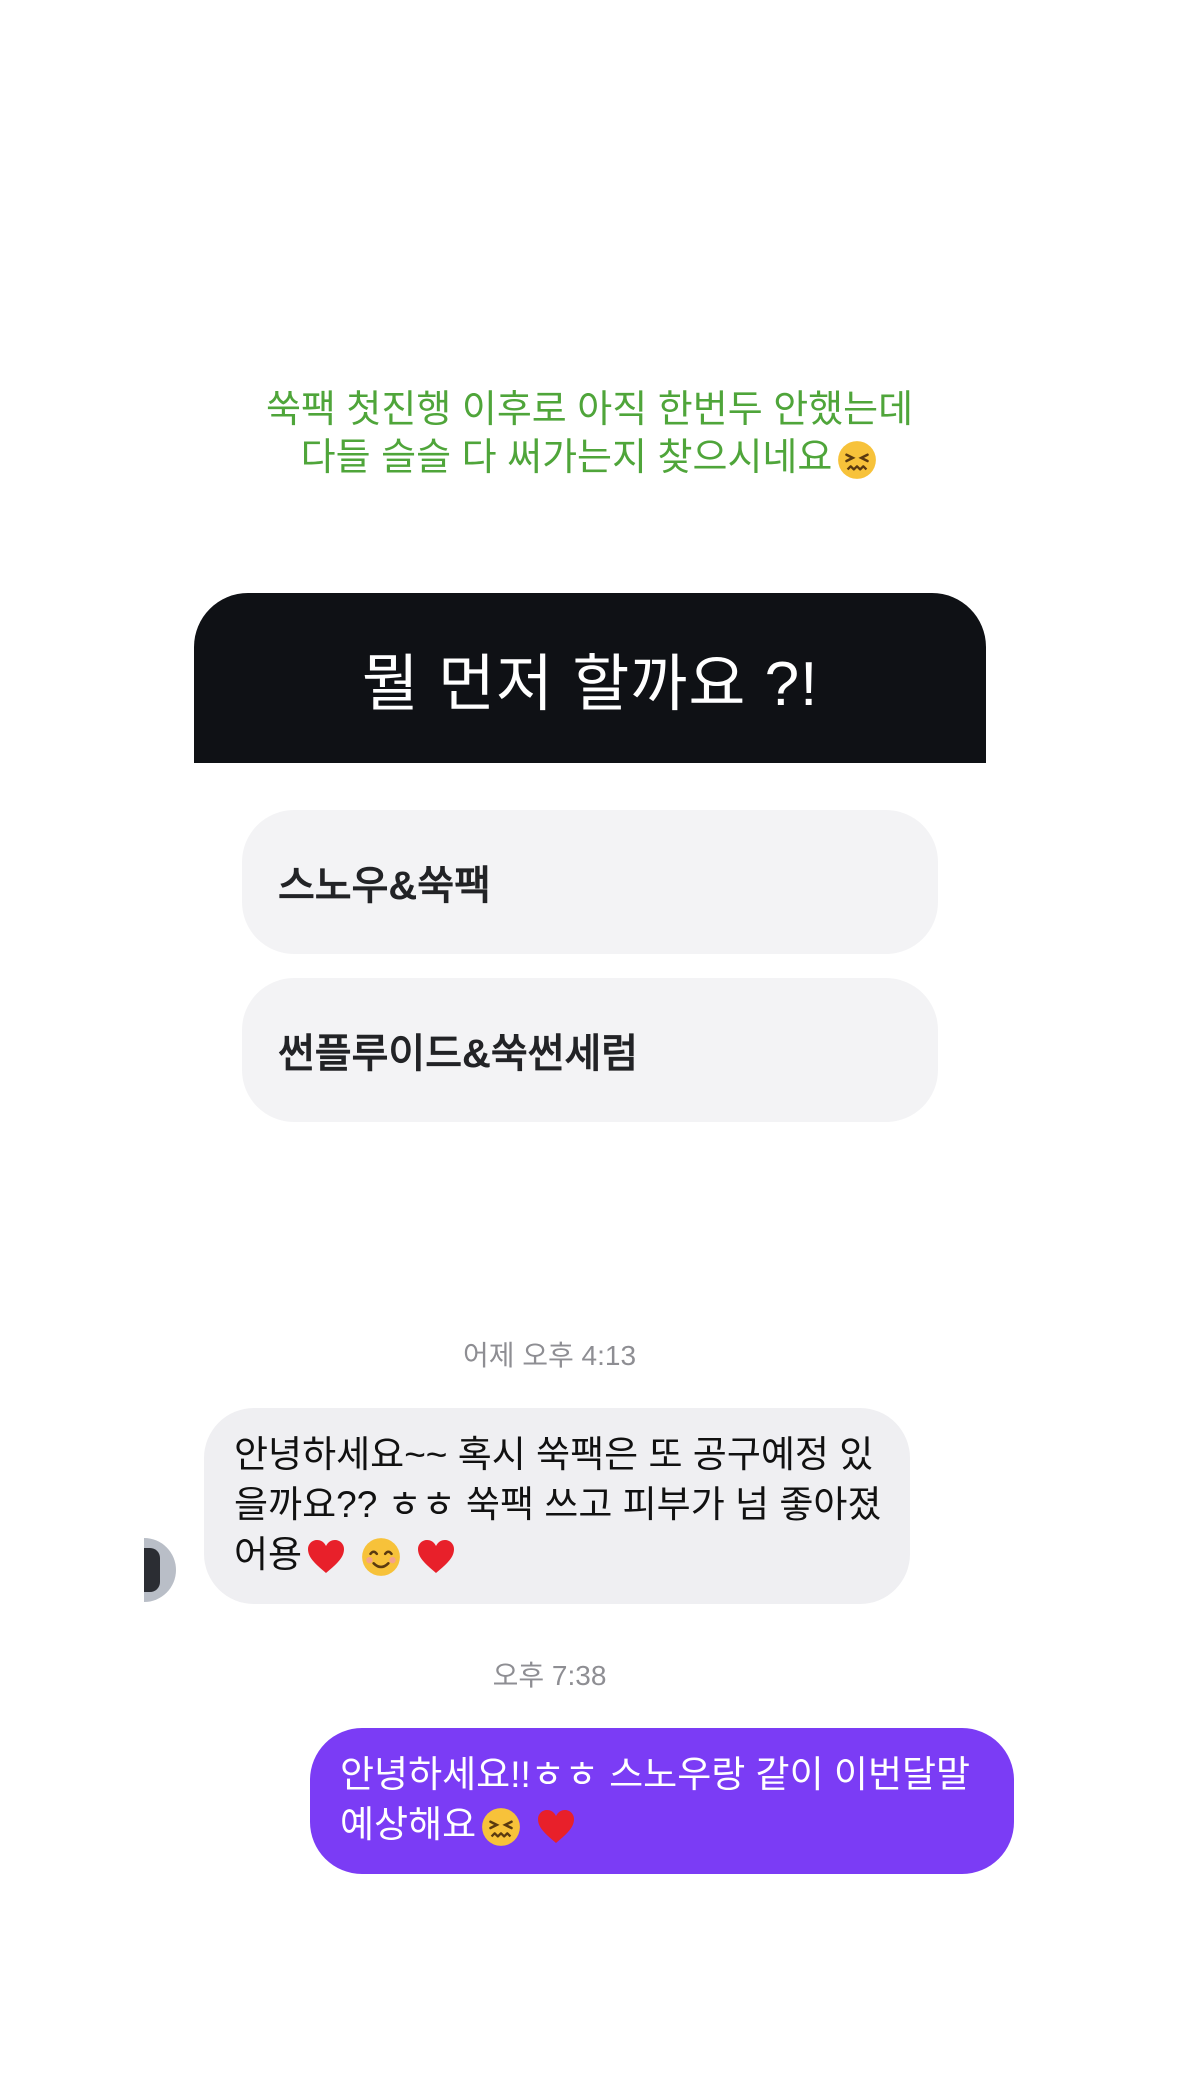 Image resolution: width=1179 pixels, height=2096 pixels. Describe the element at coordinates (549, 1675) in the screenshot. I see `message-timestamp: 오후 7:38` at that location.